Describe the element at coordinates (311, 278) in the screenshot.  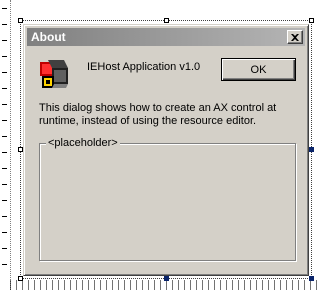
I see `resize-handle-bottom-right` at that location.